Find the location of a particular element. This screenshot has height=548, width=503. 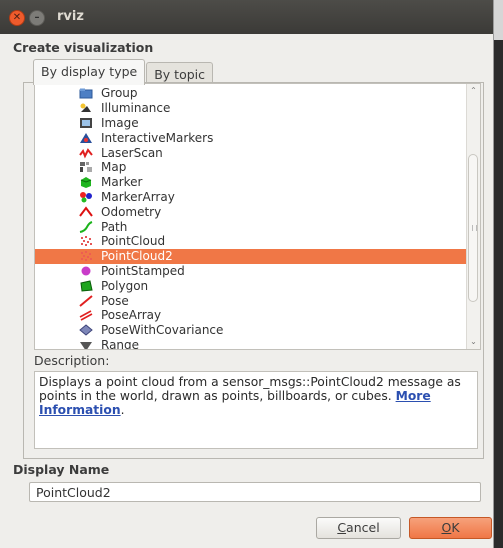

polygon-icon is located at coordinates (86, 286).